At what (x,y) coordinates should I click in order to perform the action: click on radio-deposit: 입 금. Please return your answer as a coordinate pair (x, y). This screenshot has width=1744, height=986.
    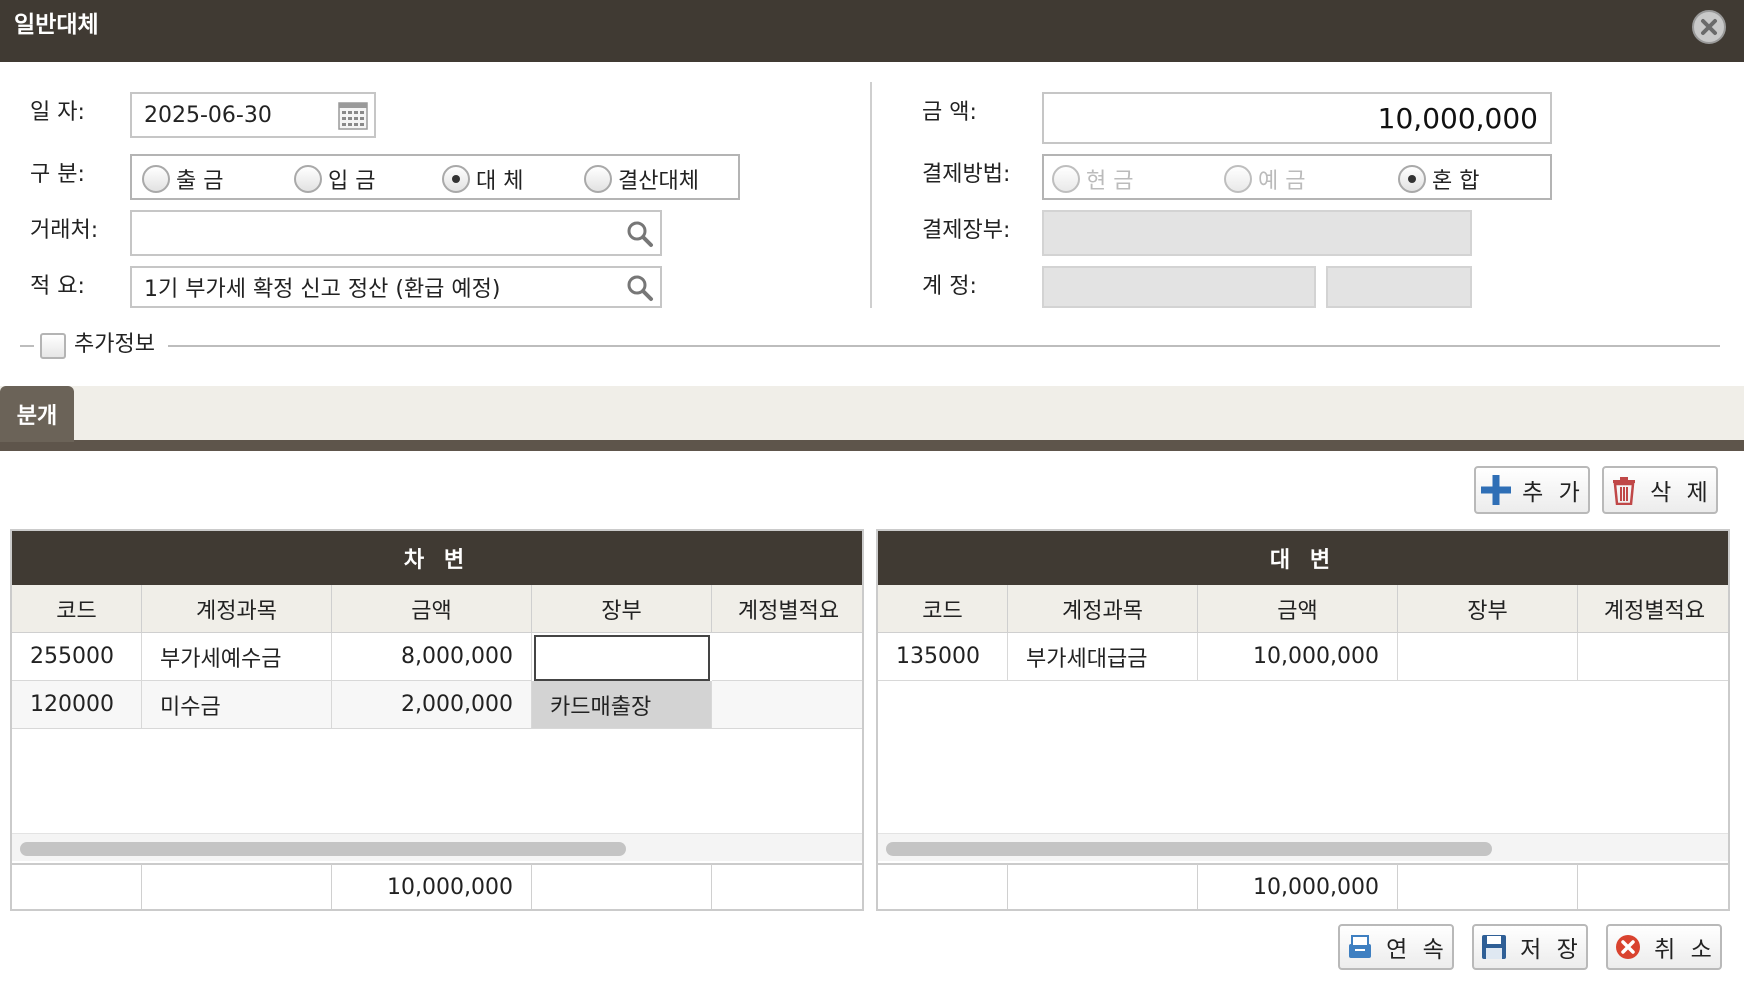
    Looking at the image, I should click on (334, 179).